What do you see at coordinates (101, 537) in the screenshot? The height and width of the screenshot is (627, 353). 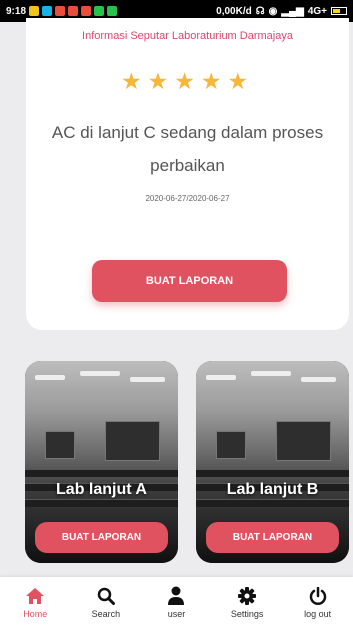 I see `lab-a-report-button: BUAT LAPORAN` at bounding box center [101, 537].